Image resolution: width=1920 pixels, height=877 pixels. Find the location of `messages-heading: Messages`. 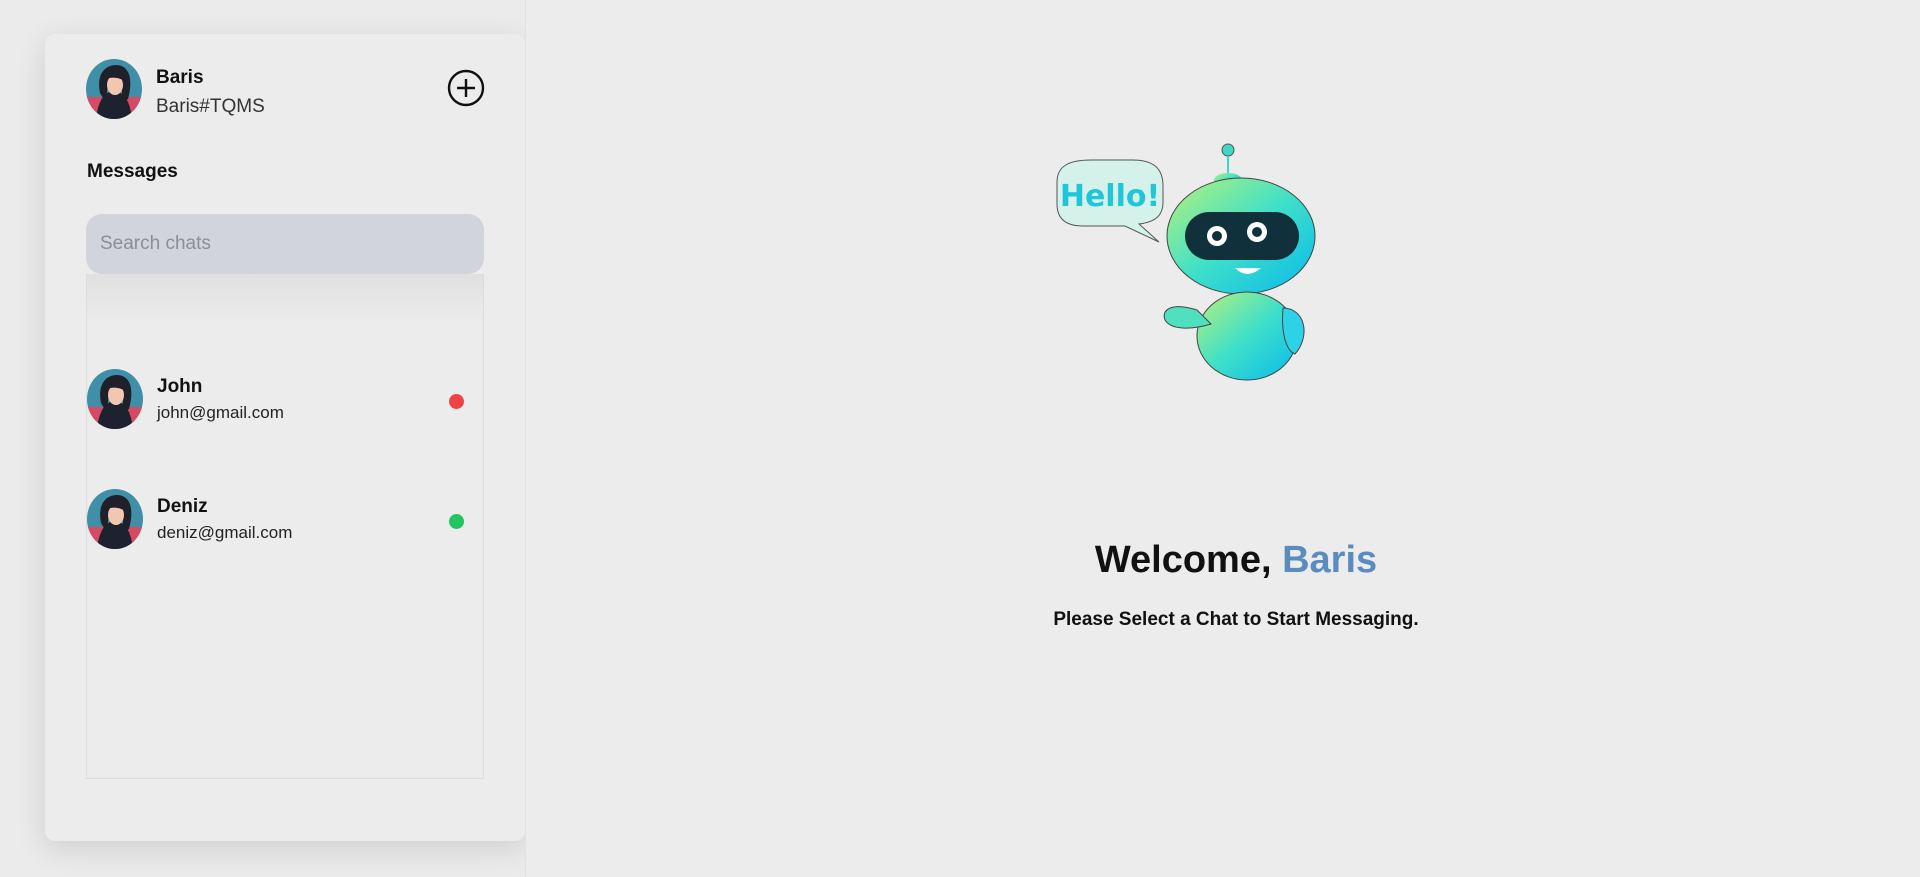

messages-heading: Messages is located at coordinates (132, 171).